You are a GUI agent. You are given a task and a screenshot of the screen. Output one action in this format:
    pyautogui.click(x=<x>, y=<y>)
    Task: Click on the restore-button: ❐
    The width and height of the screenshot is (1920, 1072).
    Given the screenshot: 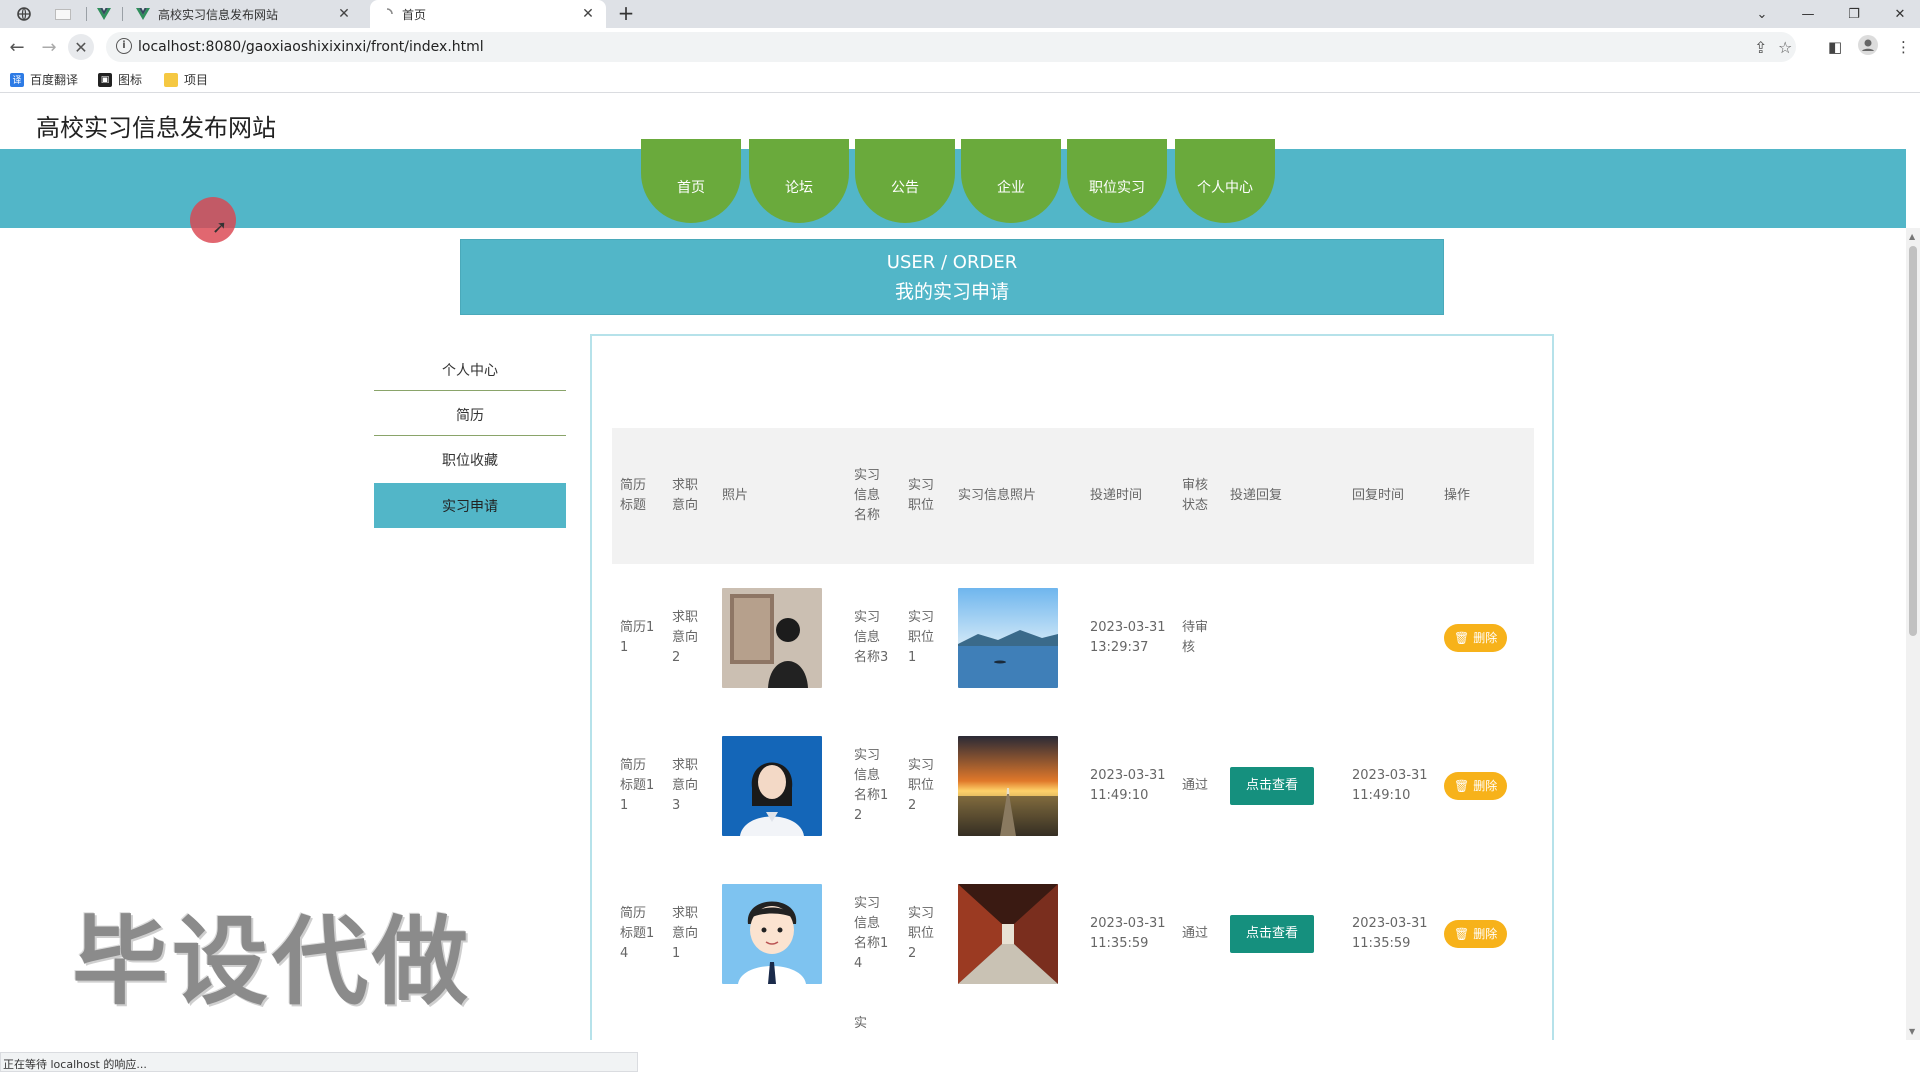 What is the action you would take?
    pyautogui.click(x=1854, y=14)
    